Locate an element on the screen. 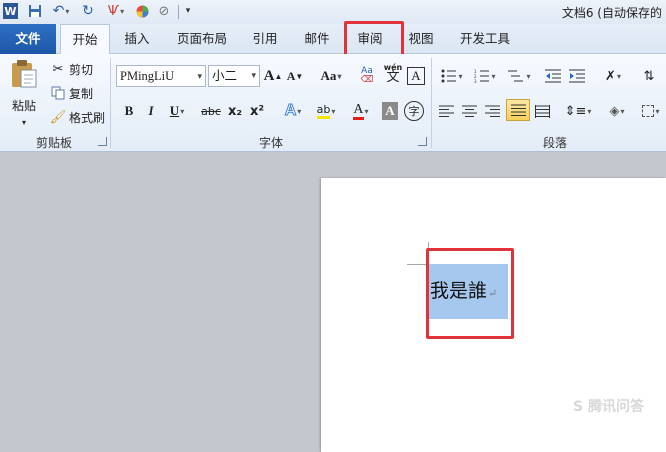 This screenshot has width=666, height=452. title-bar: W ↶ ▾ ↻ Ѱ ▾ ⊘ ▾ 文档6 (自动保存的 is located at coordinates (333, 12).